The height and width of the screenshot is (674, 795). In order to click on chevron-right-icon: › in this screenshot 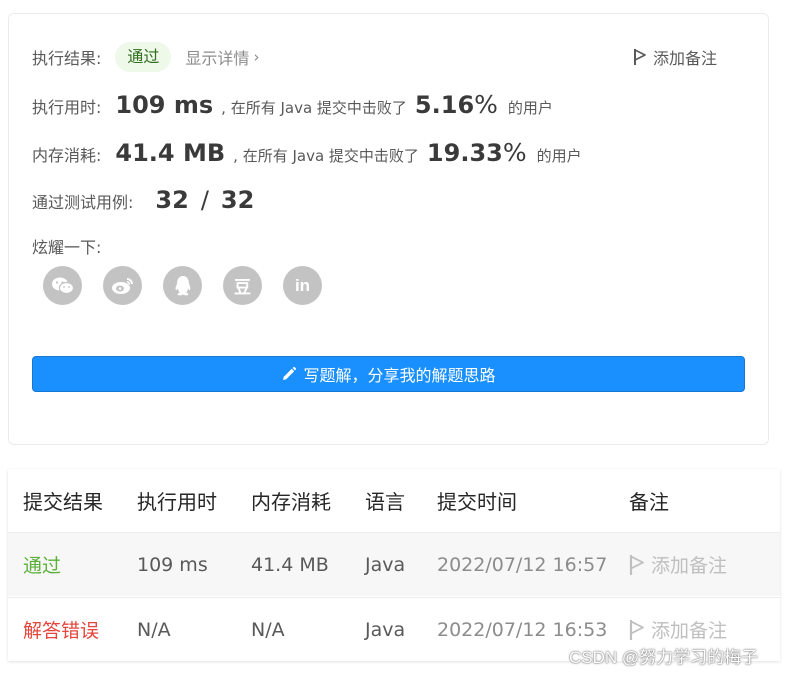, I will do `click(256, 57)`.